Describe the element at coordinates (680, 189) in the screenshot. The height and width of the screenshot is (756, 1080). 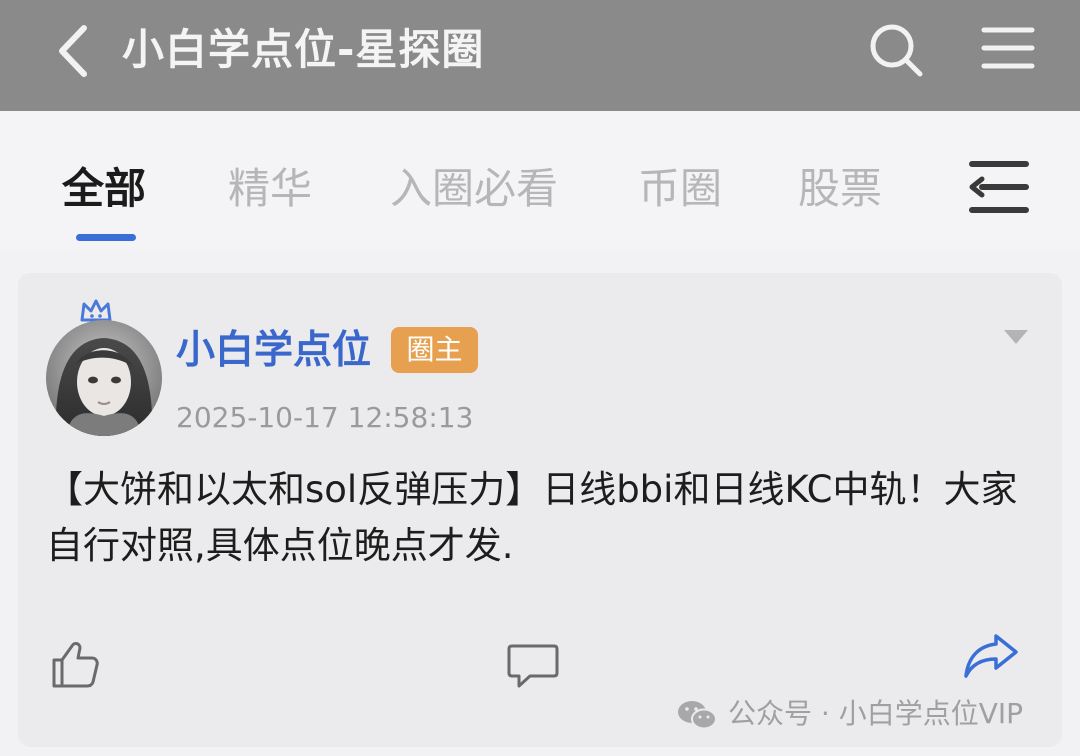
I see `tab-crypto: 币圈` at that location.